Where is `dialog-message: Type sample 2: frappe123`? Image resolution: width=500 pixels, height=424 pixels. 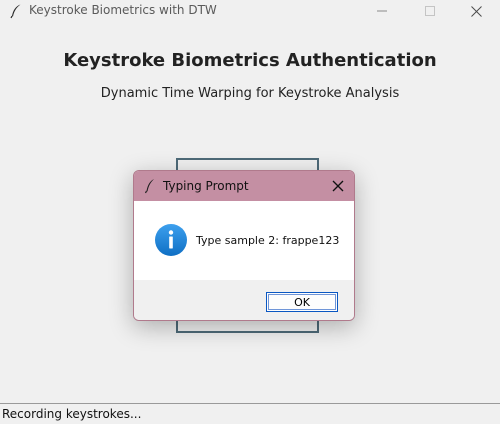
dialog-message: Type sample 2: frappe123 is located at coordinates (268, 240).